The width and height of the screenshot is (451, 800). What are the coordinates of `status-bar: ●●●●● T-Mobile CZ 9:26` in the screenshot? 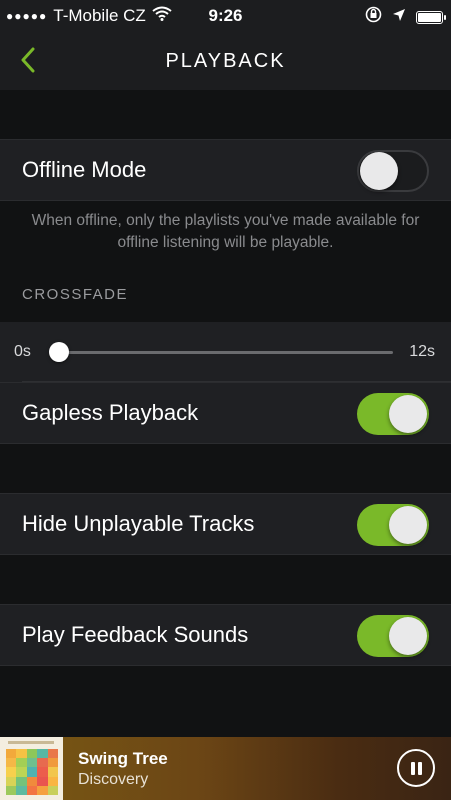 It's located at (225, 15).